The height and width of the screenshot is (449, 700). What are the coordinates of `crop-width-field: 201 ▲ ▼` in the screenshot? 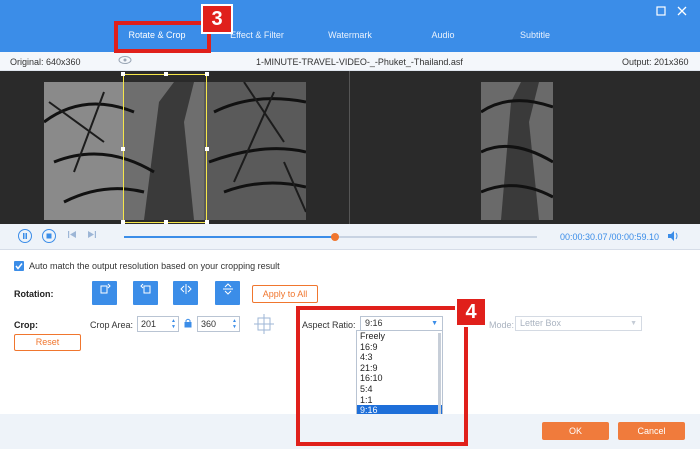 It's located at (158, 324).